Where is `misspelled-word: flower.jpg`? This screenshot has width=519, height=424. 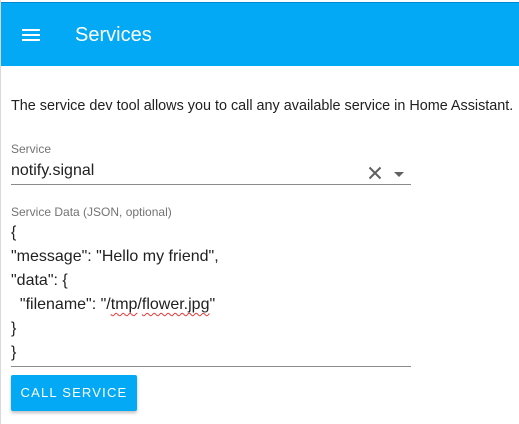
misspelled-word: flower.jpg is located at coordinates (175, 304).